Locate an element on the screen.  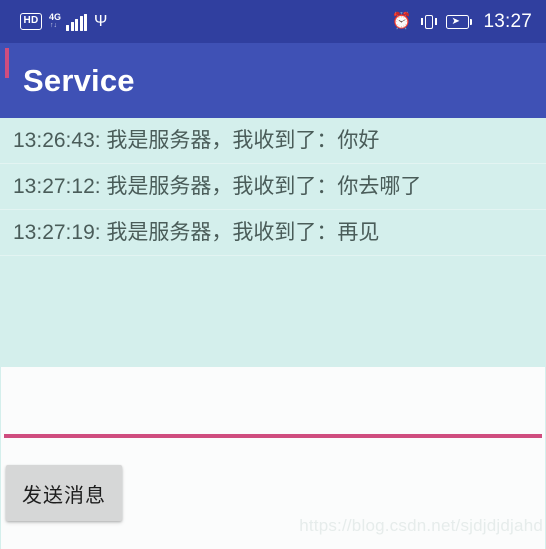
app-bar-title: Service is located at coordinates (79, 80).